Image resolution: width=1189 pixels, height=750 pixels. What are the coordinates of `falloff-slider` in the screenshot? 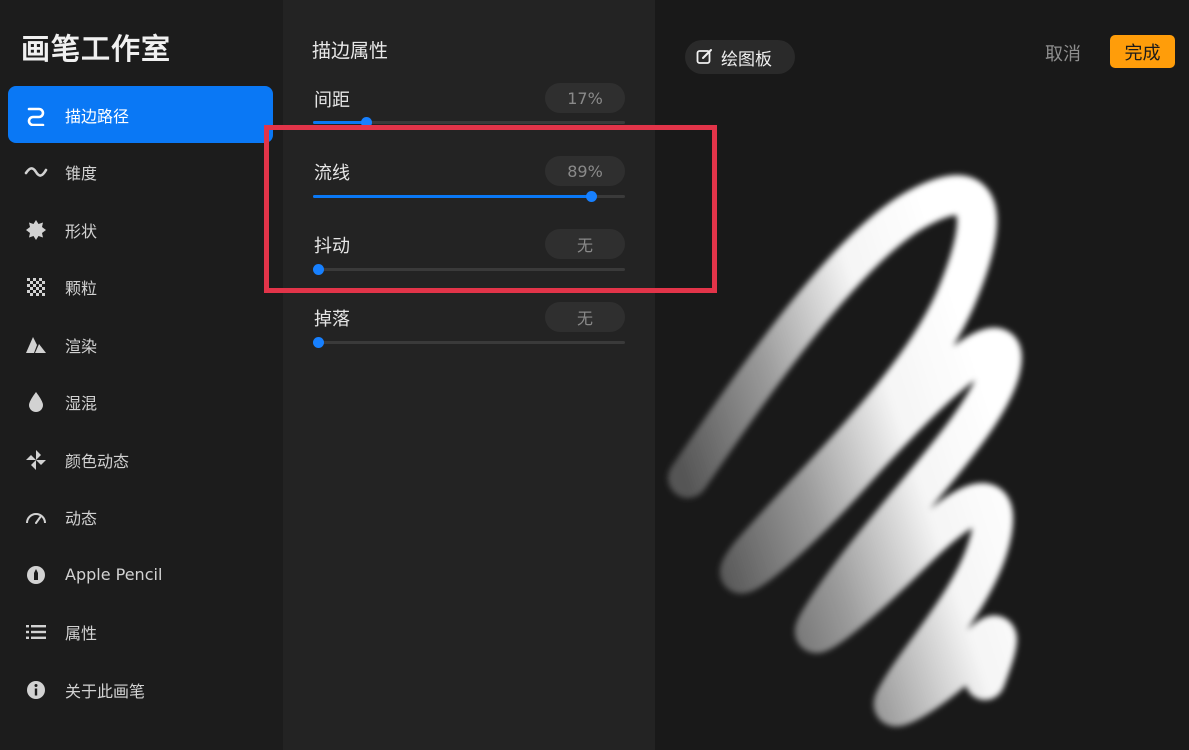 It's located at (469, 342).